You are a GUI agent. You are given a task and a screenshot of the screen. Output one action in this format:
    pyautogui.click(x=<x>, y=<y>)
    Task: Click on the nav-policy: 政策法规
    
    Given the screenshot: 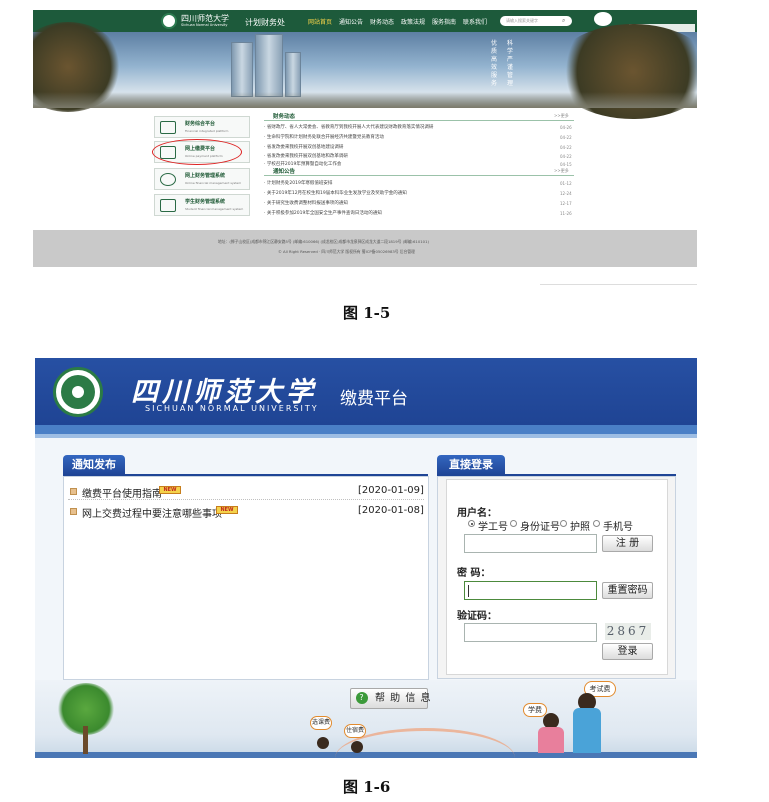 What is the action you would take?
    pyautogui.click(x=413, y=21)
    